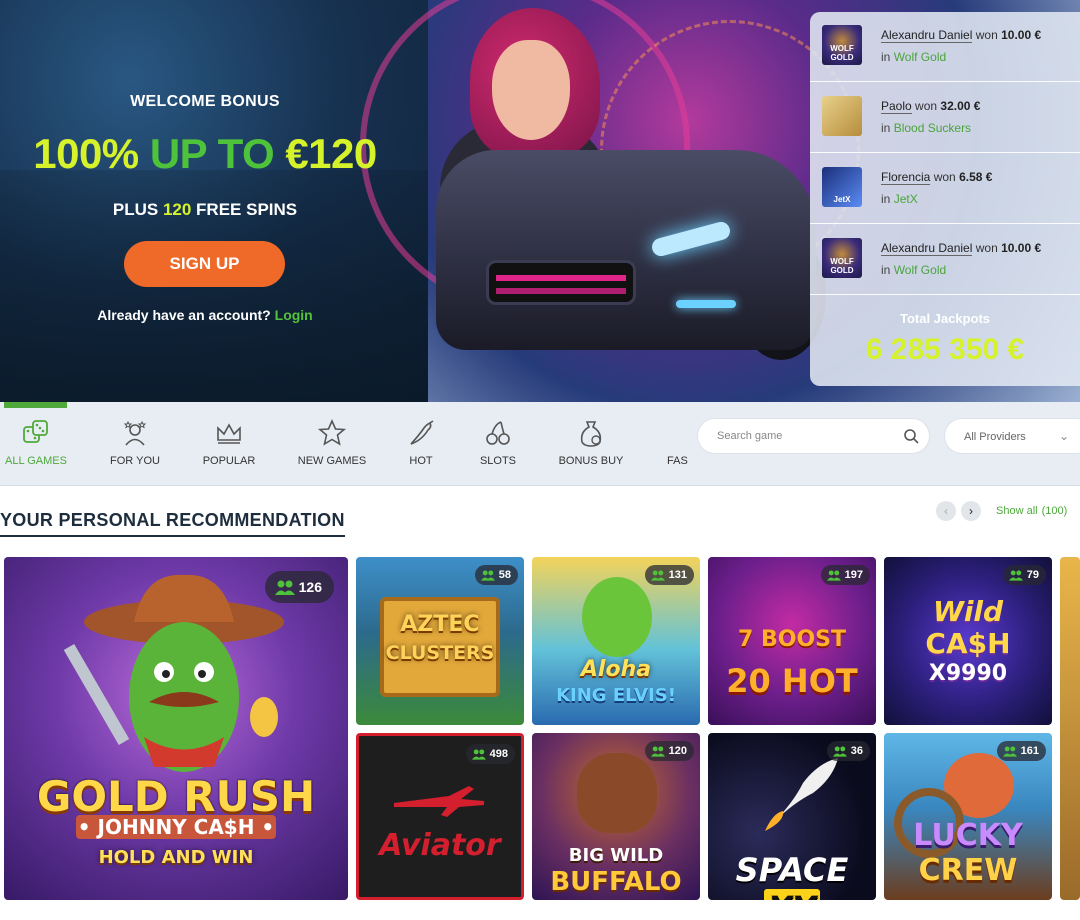 The width and height of the screenshot is (1080, 920). What do you see at coordinates (35, 431) in the screenshot?
I see `dice-icon` at bounding box center [35, 431].